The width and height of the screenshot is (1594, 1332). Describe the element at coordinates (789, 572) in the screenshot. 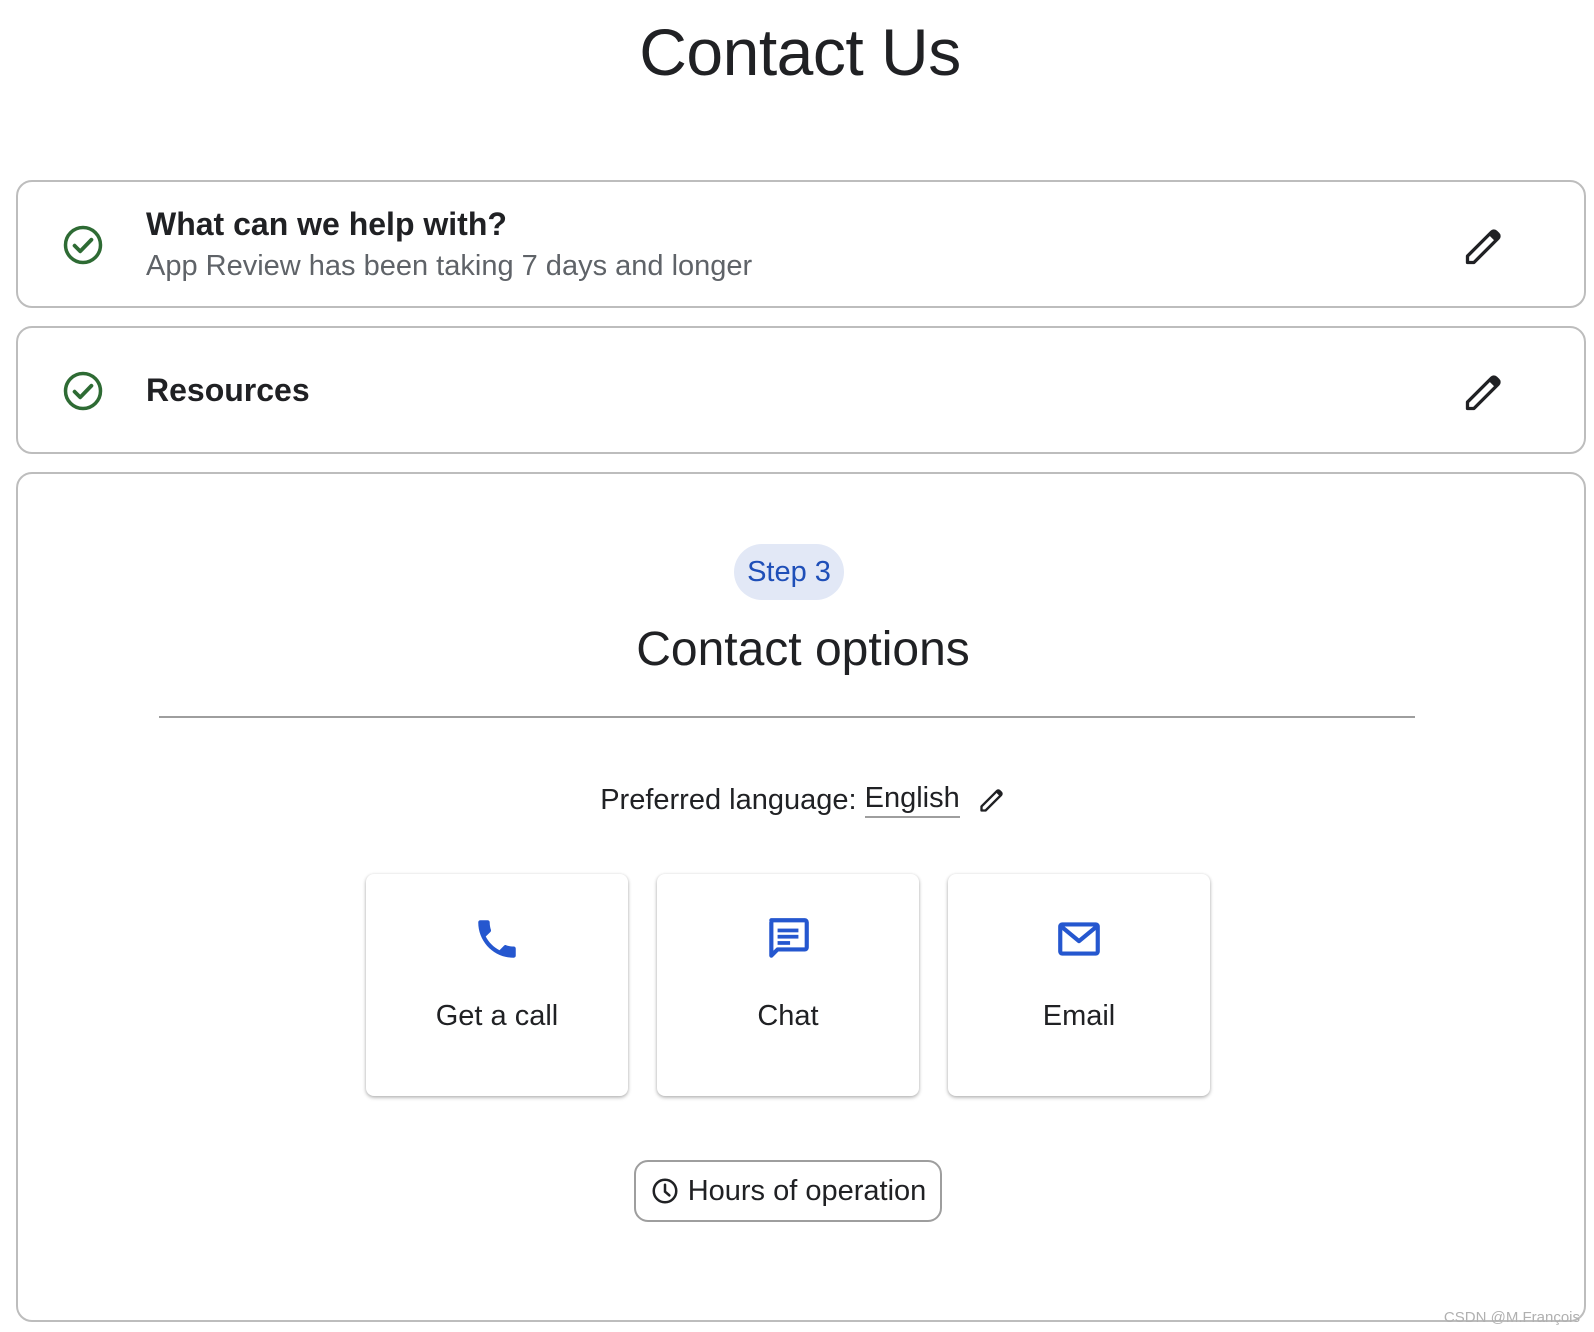

I see `step-badge: Step 3` at that location.